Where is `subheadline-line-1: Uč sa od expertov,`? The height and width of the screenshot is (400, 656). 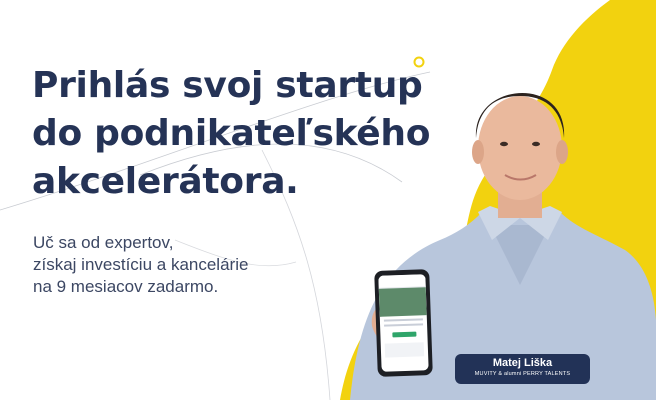
subheadline-line-1: Uč sa od expertov, is located at coordinates (103, 242).